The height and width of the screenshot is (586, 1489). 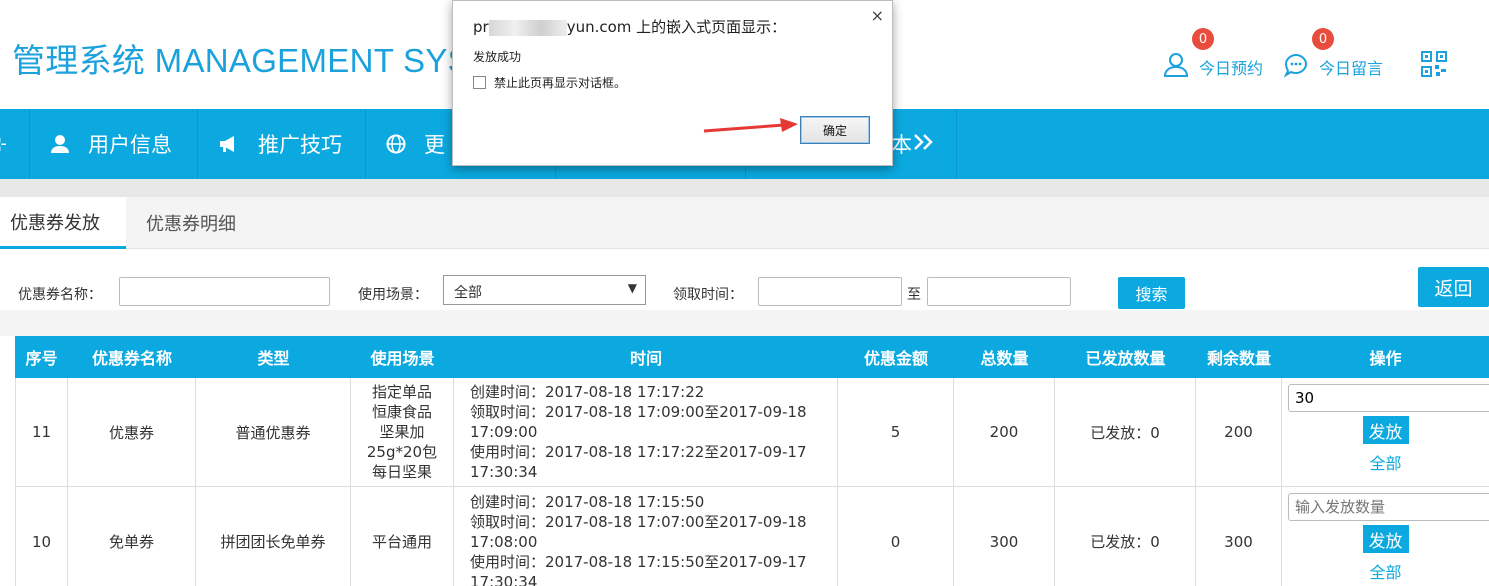 What do you see at coordinates (131, 358) in the screenshot?
I see `col-header: 优惠券名称` at bounding box center [131, 358].